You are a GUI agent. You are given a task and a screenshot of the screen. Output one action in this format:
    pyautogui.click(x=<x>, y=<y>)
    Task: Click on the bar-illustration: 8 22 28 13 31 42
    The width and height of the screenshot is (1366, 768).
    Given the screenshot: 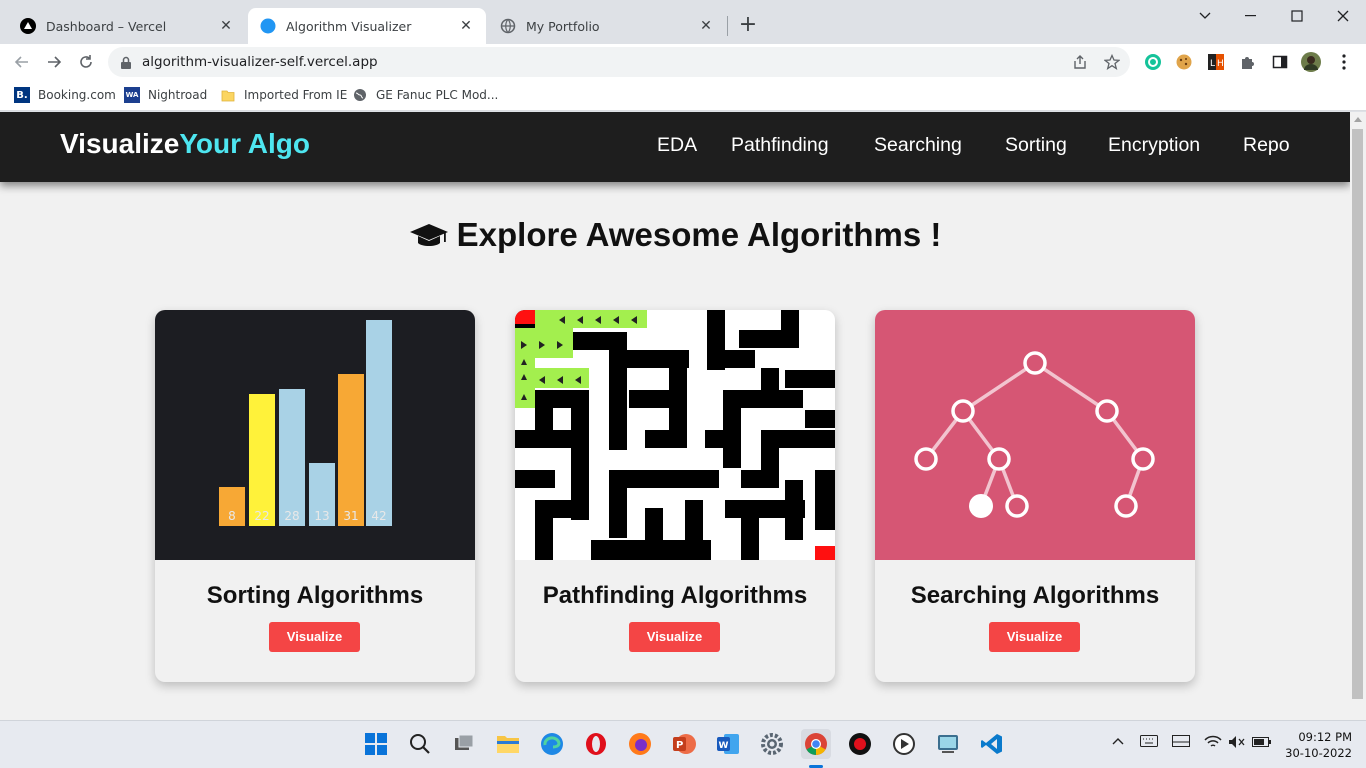 What is the action you would take?
    pyautogui.click(x=305, y=423)
    